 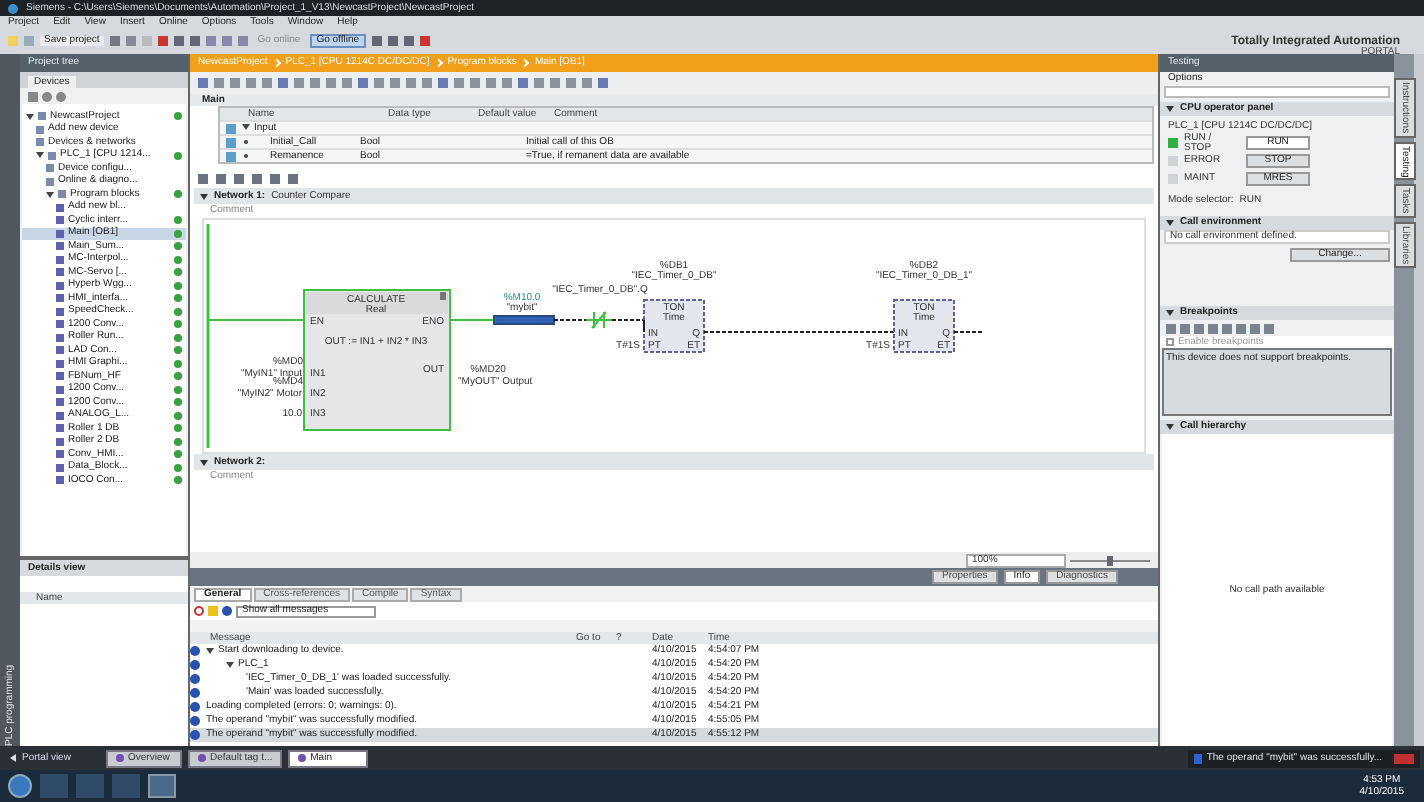 I want to click on back-icon, so click(x=47, y=96).